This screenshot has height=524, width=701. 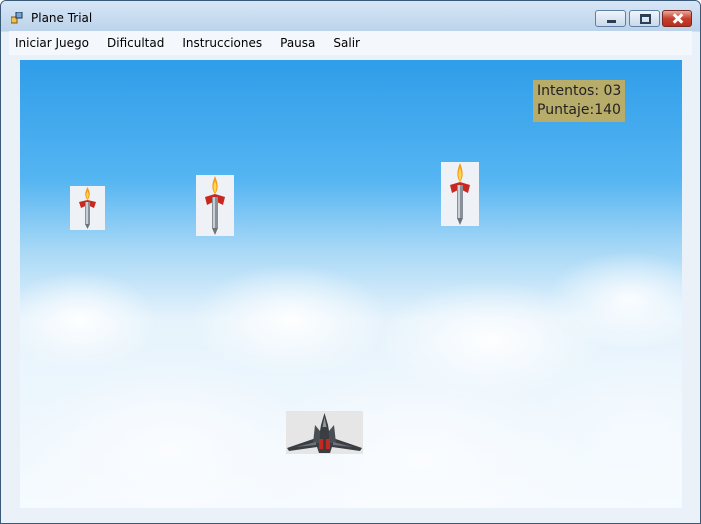 What do you see at coordinates (297, 43) in the screenshot?
I see `menu-pausa: Pausa` at bounding box center [297, 43].